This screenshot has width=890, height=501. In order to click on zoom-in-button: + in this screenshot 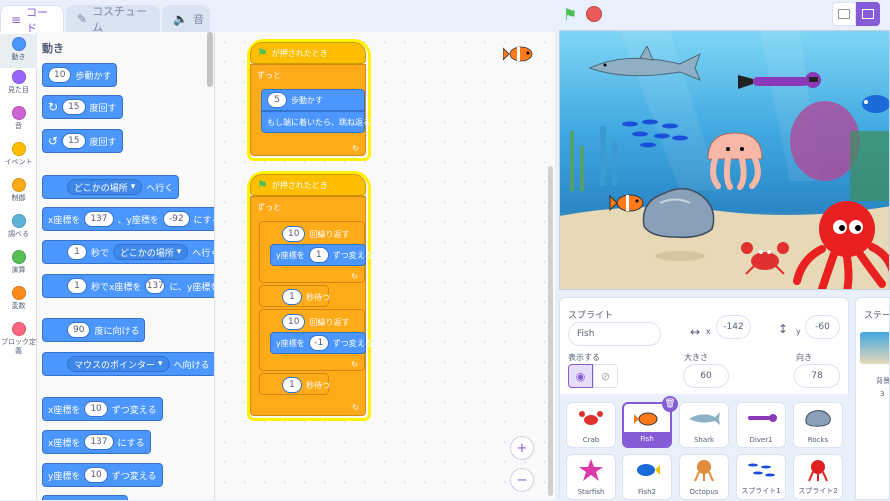, I will do `click(522, 448)`.